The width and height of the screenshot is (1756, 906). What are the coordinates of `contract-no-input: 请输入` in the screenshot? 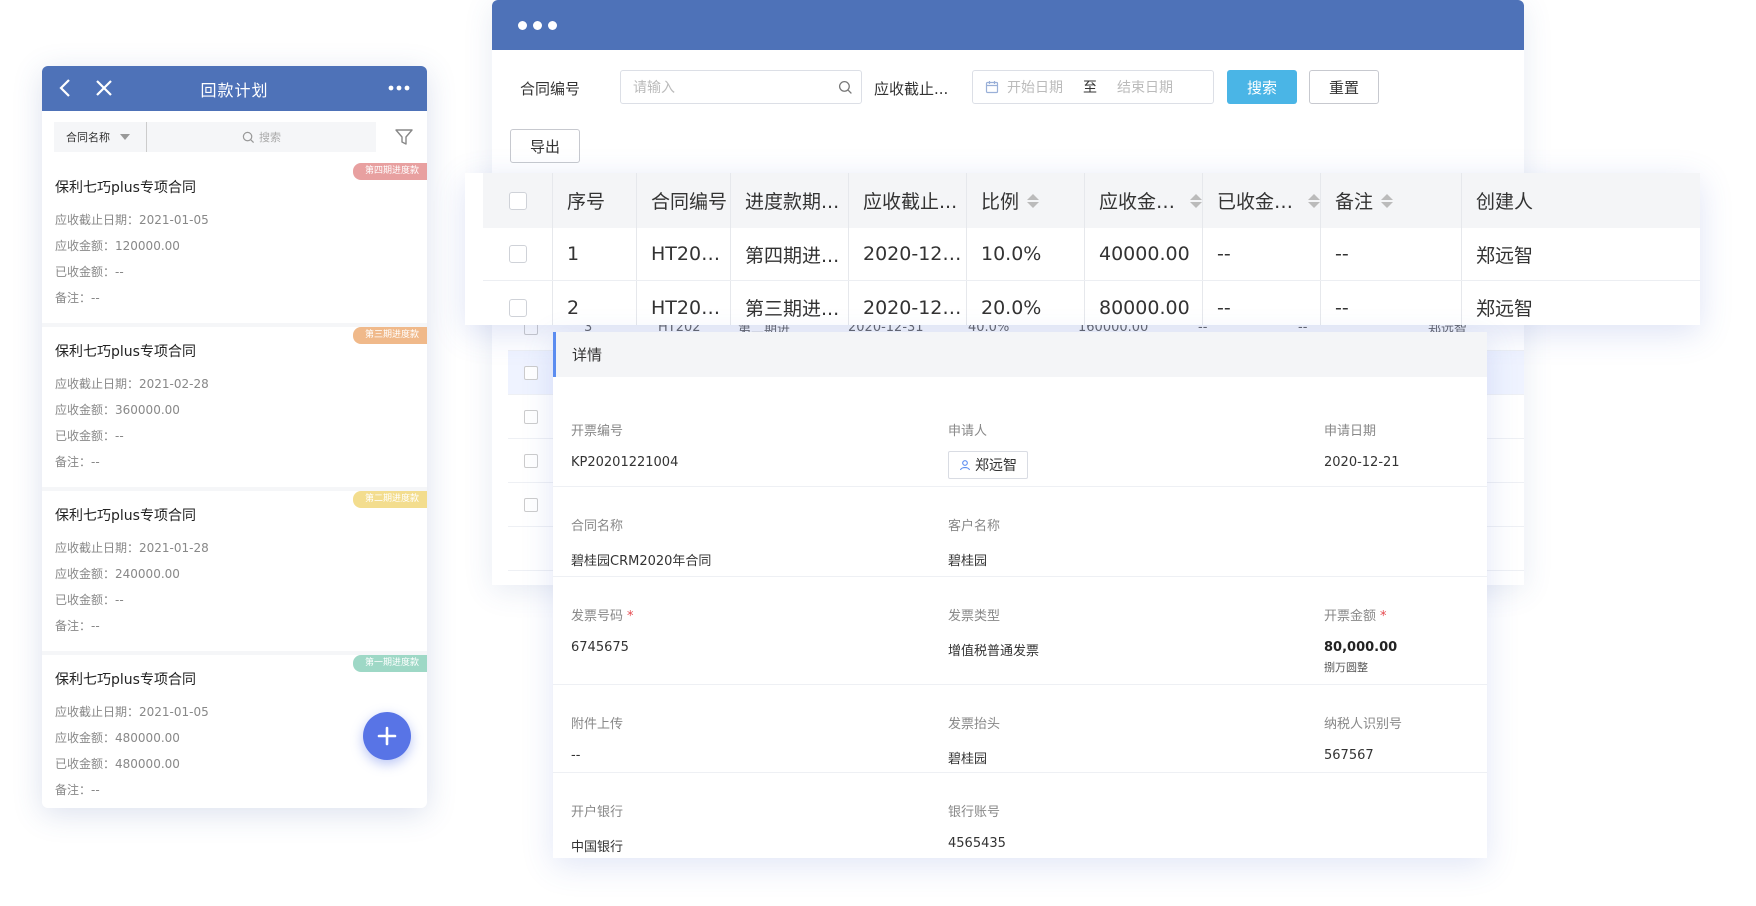 It's located at (741, 87).